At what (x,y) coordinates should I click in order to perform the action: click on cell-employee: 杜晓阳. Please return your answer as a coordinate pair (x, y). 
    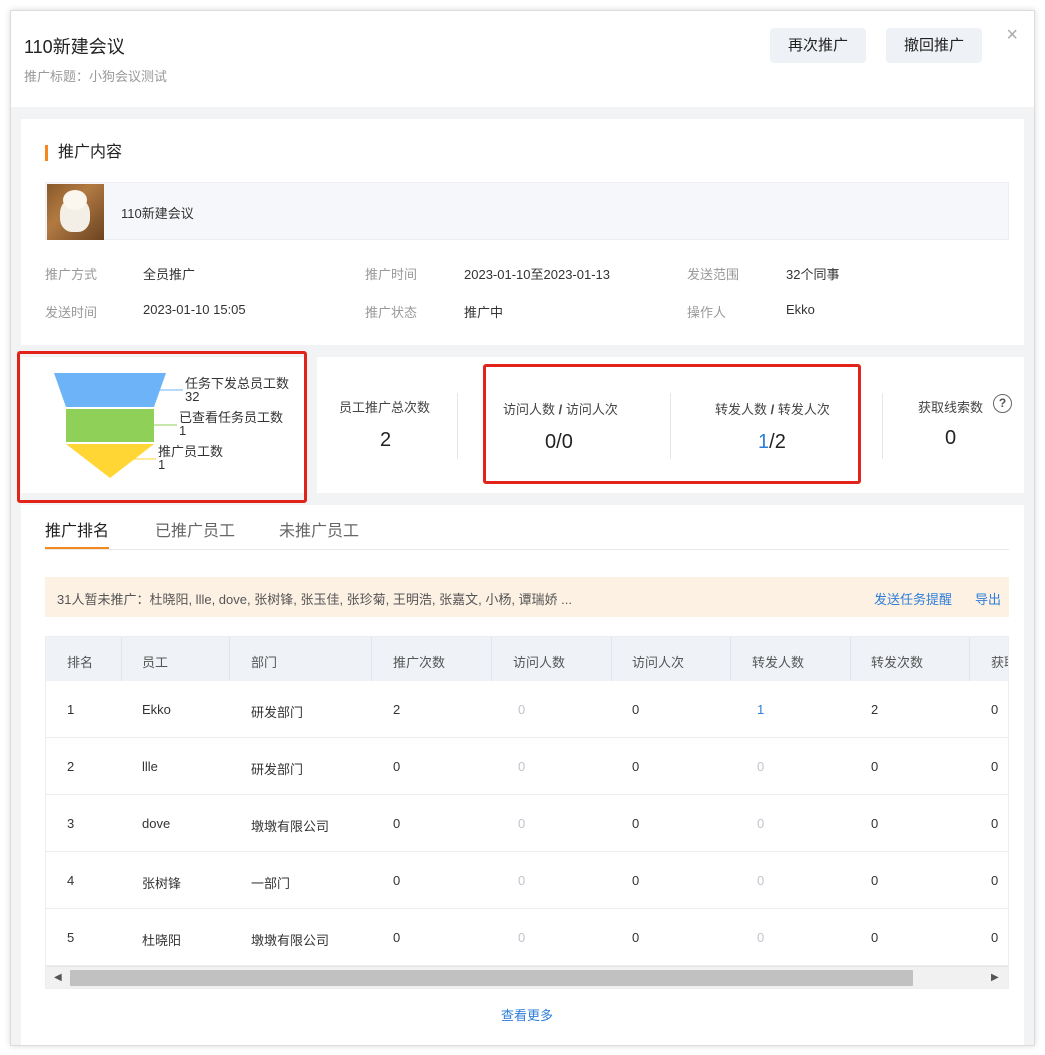
    Looking at the image, I should click on (162, 940).